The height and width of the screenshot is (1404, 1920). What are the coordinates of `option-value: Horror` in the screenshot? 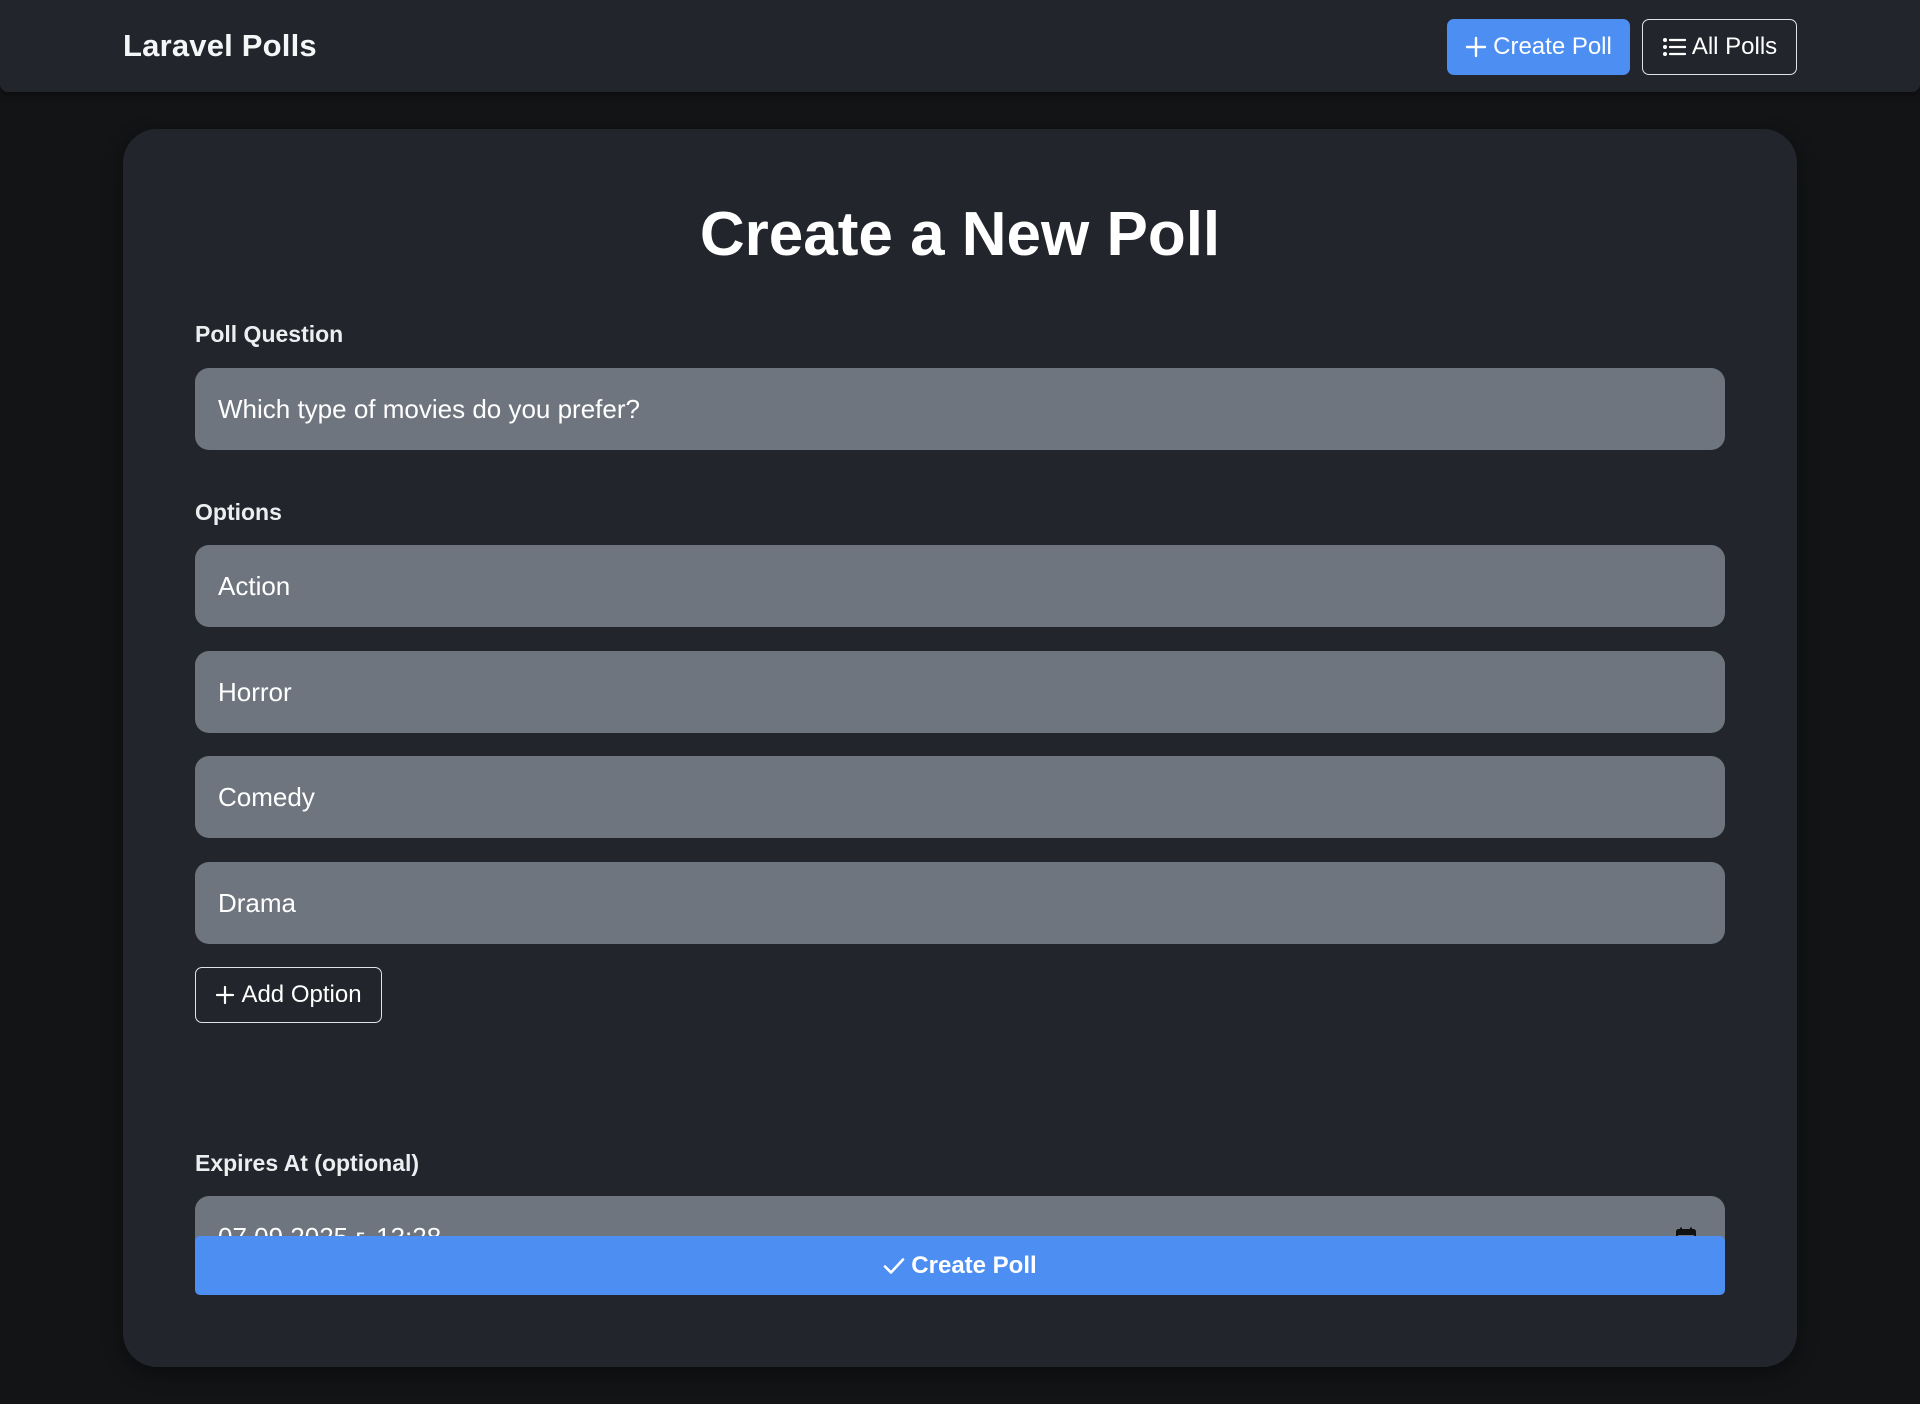 It's located at (255, 691).